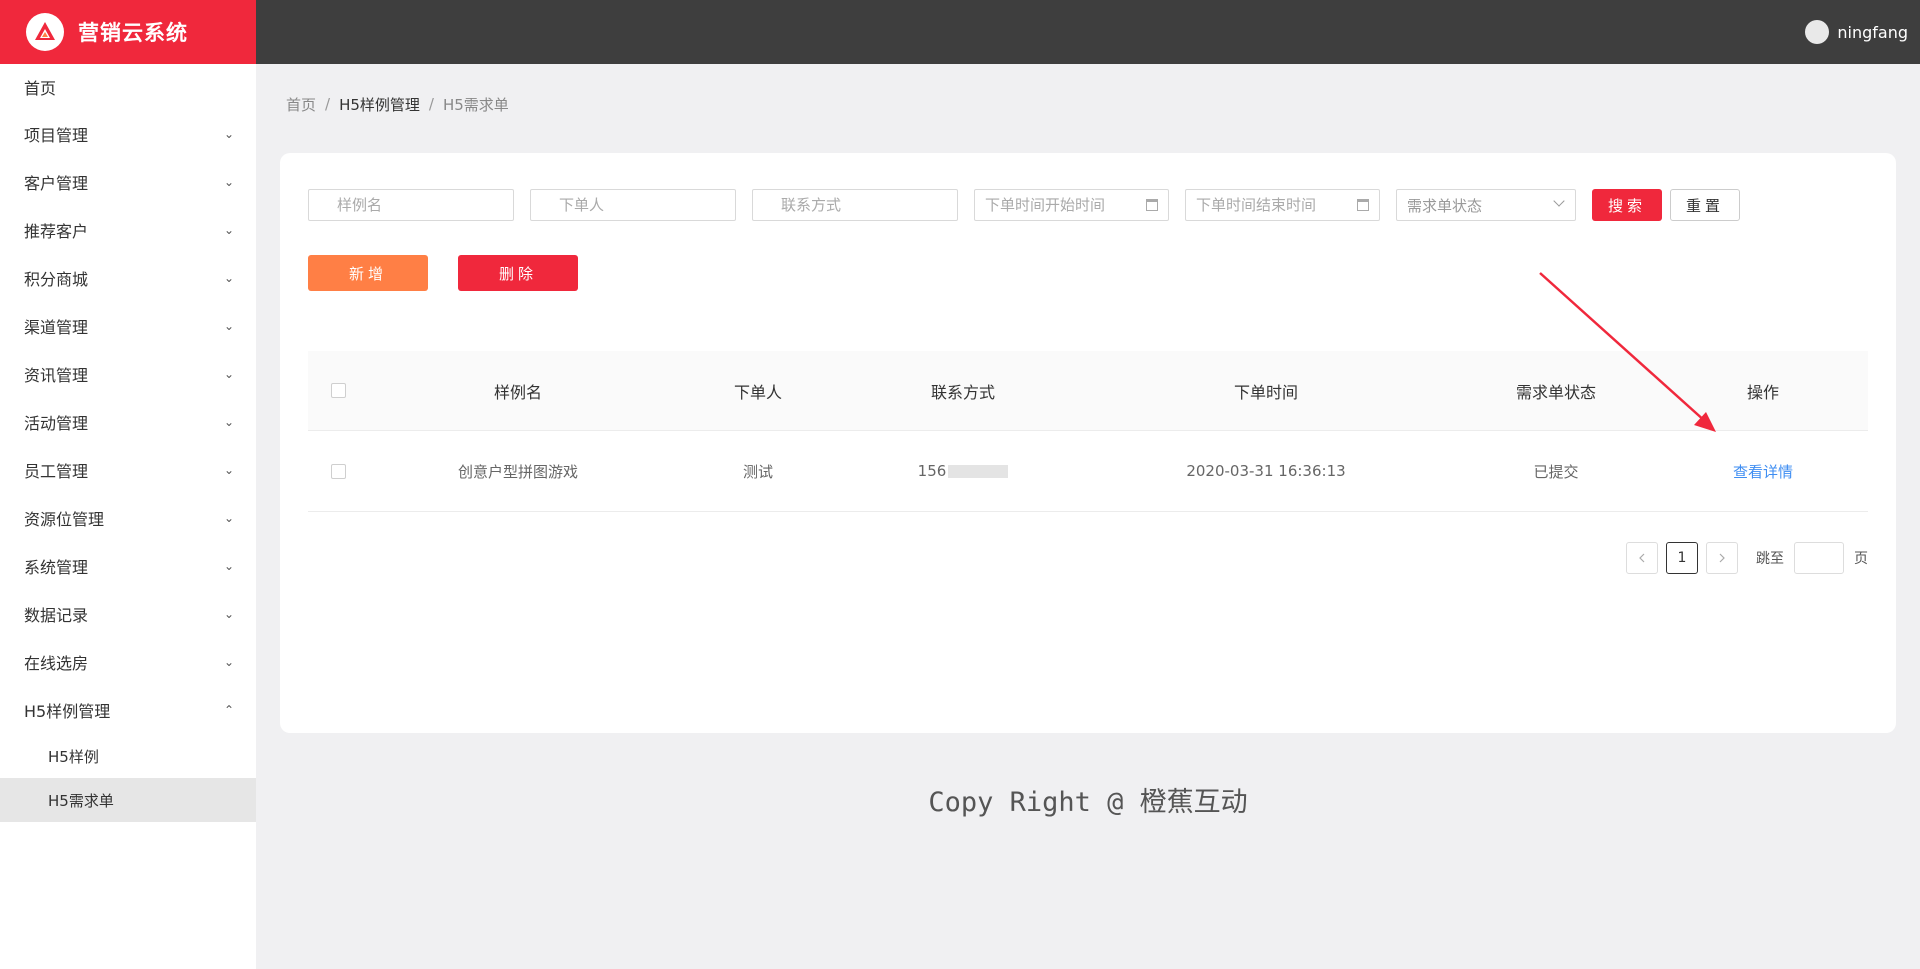 This screenshot has height=969, width=1920. What do you see at coordinates (128, 800) in the screenshot?
I see `sidebar-subitem-h5-requests: H5需求单` at bounding box center [128, 800].